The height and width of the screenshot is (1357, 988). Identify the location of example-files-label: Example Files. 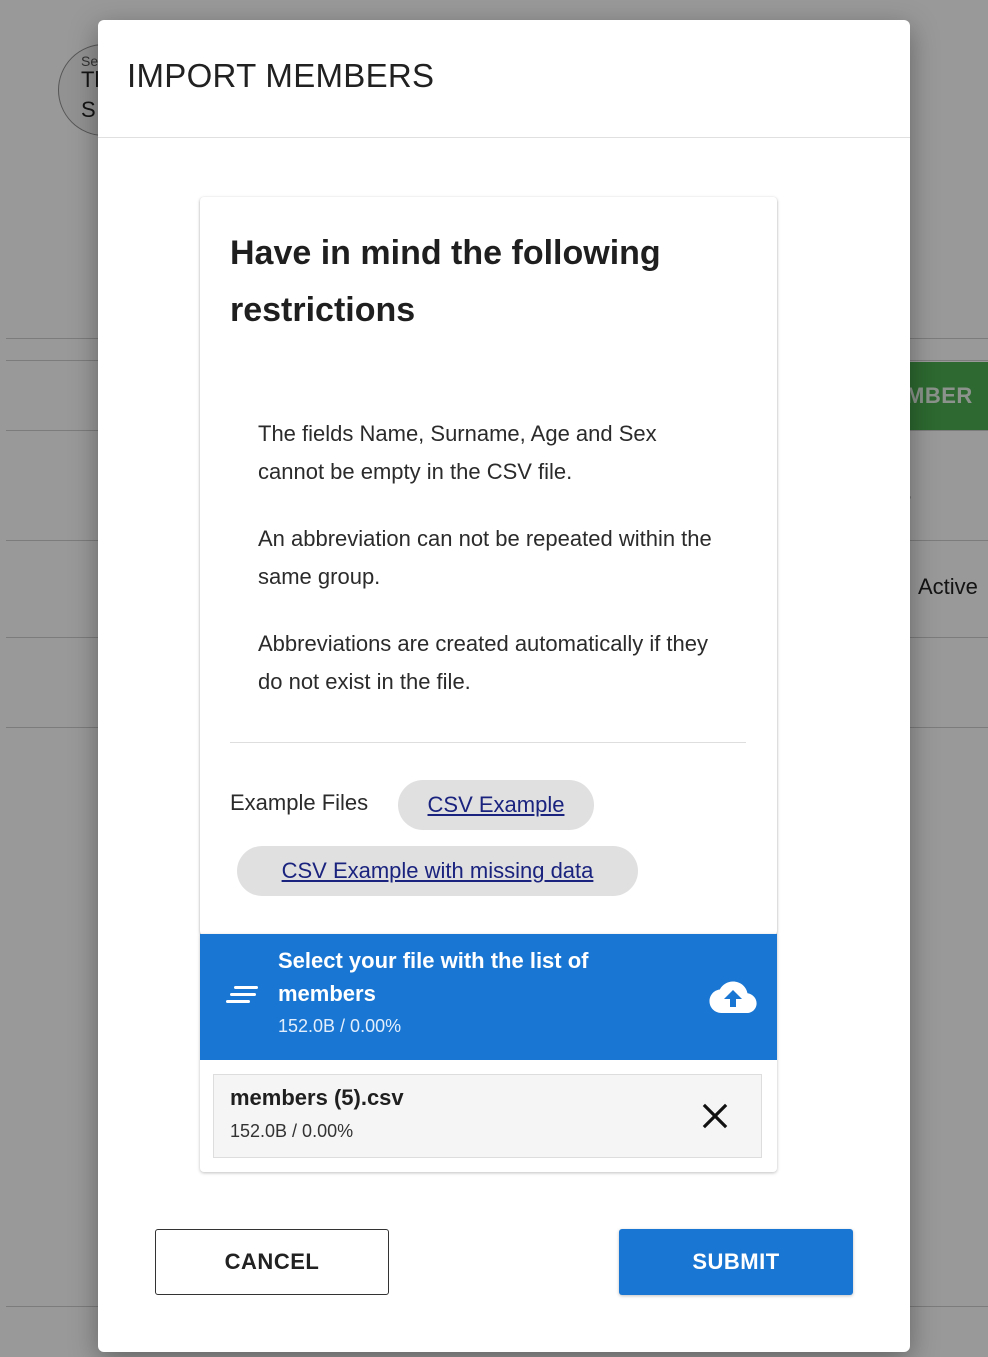
(299, 802).